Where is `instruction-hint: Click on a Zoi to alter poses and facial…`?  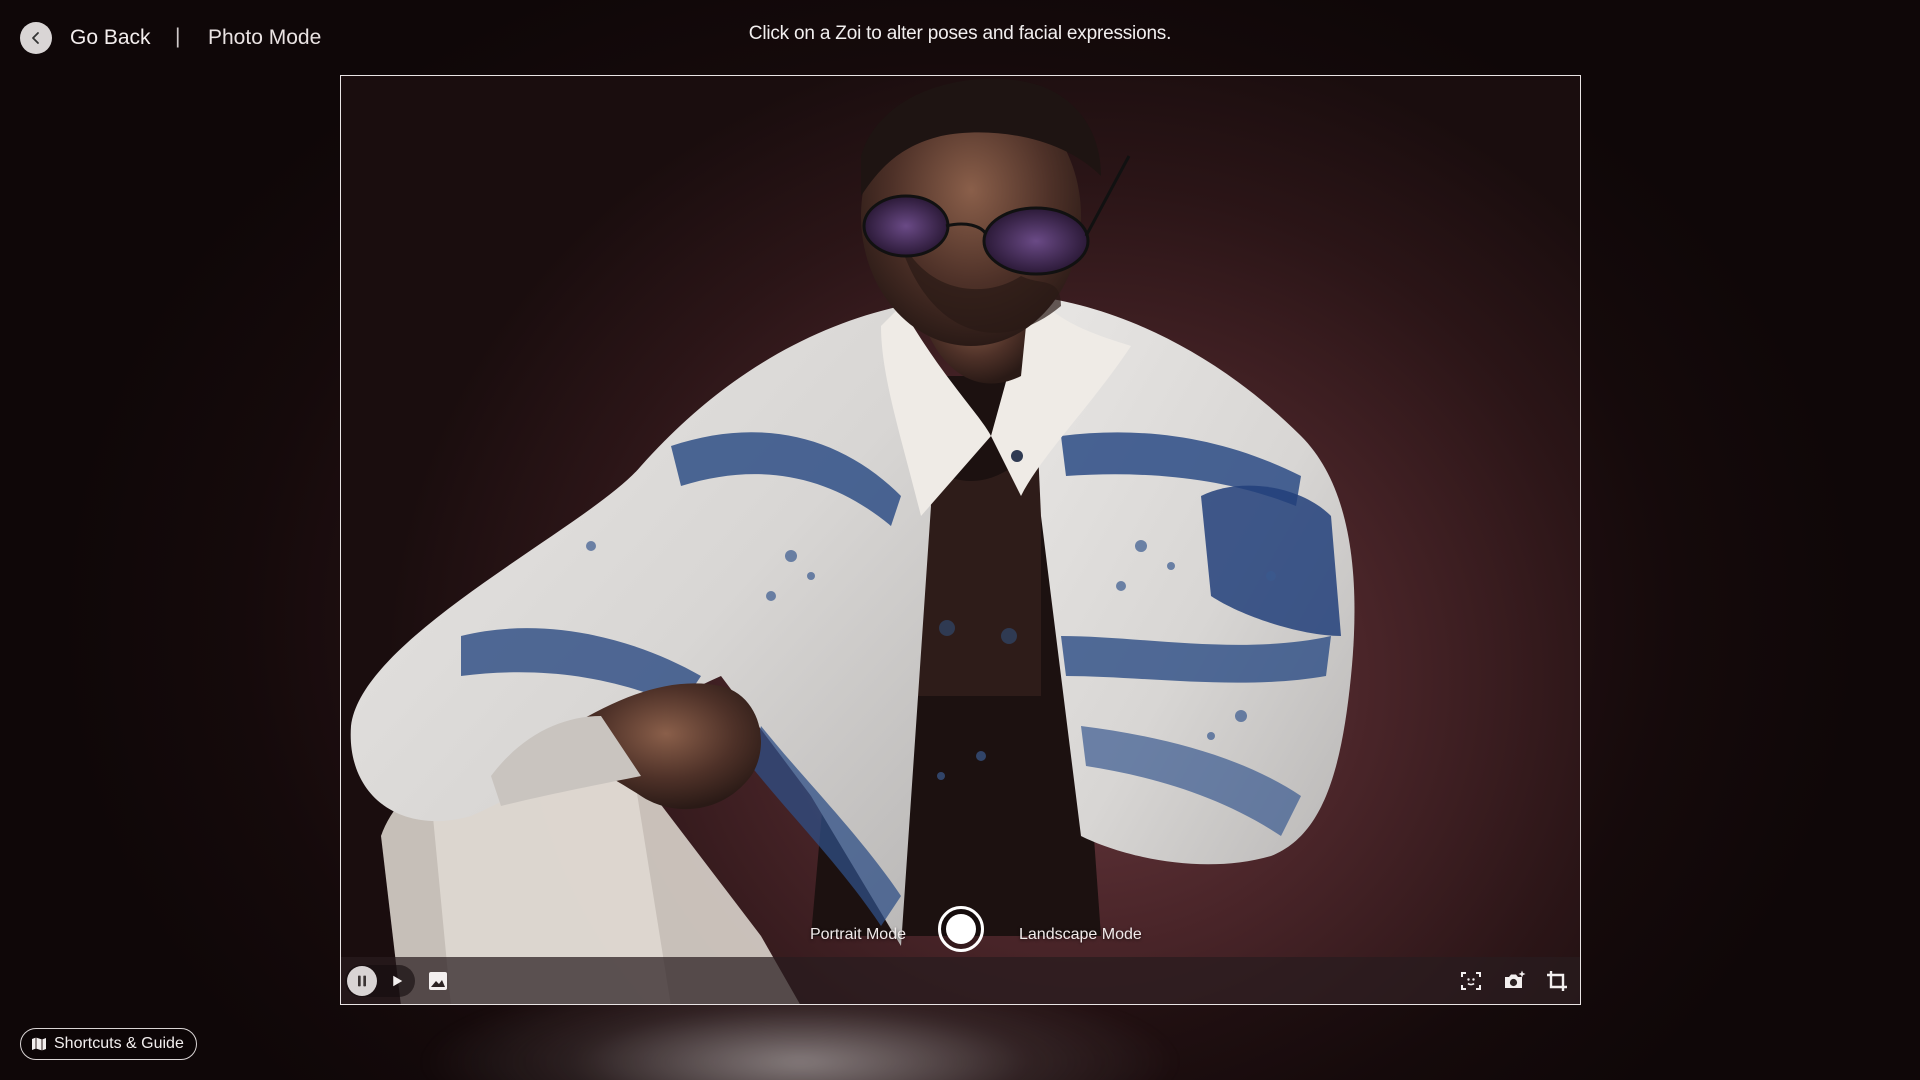
instruction-hint: Click on a Zoi to alter poses and facial… is located at coordinates (960, 33).